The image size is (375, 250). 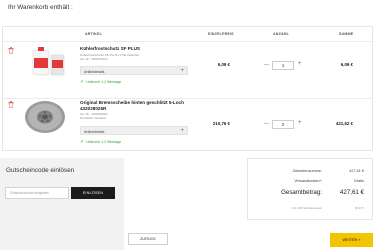 What do you see at coordinates (221, 123) in the screenshot?
I see `unit-price: 210,76 €` at bounding box center [221, 123].